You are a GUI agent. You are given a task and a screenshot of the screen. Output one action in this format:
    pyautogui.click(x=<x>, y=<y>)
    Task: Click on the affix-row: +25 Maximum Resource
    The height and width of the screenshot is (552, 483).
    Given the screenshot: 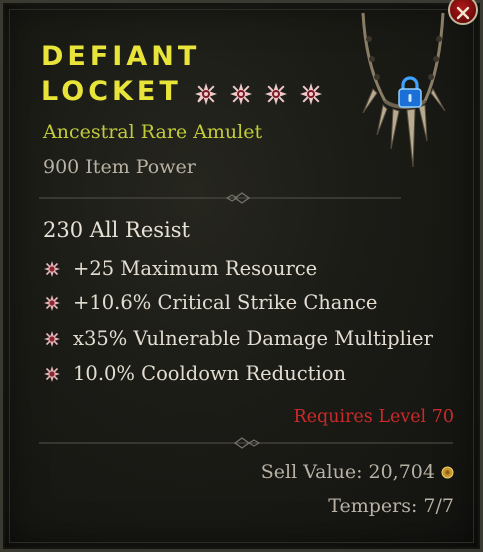 What is the action you would take?
    pyautogui.click(x=180, y=268)
    